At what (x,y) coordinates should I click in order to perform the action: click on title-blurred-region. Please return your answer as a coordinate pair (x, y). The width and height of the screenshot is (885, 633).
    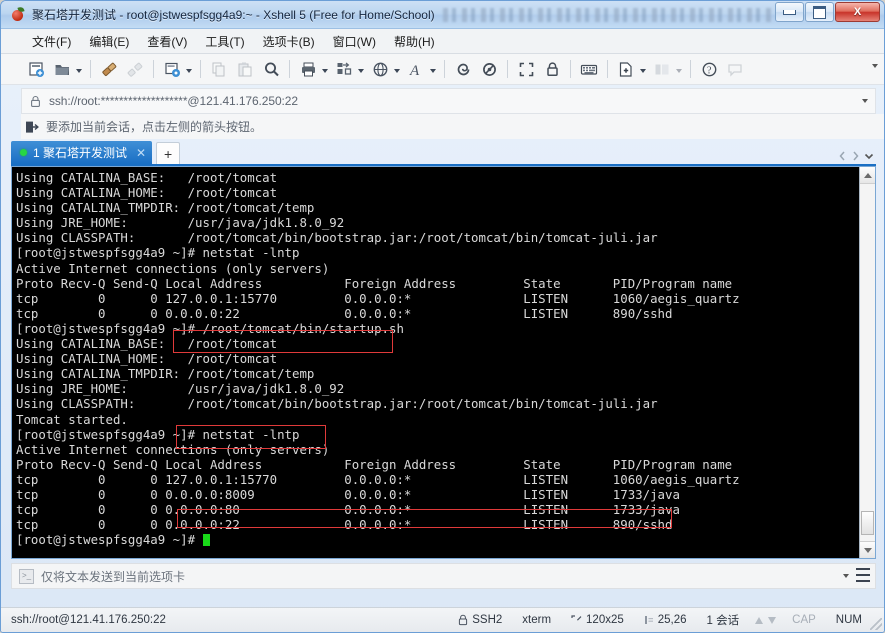
    Looking at the image, I should click on (607, 14).